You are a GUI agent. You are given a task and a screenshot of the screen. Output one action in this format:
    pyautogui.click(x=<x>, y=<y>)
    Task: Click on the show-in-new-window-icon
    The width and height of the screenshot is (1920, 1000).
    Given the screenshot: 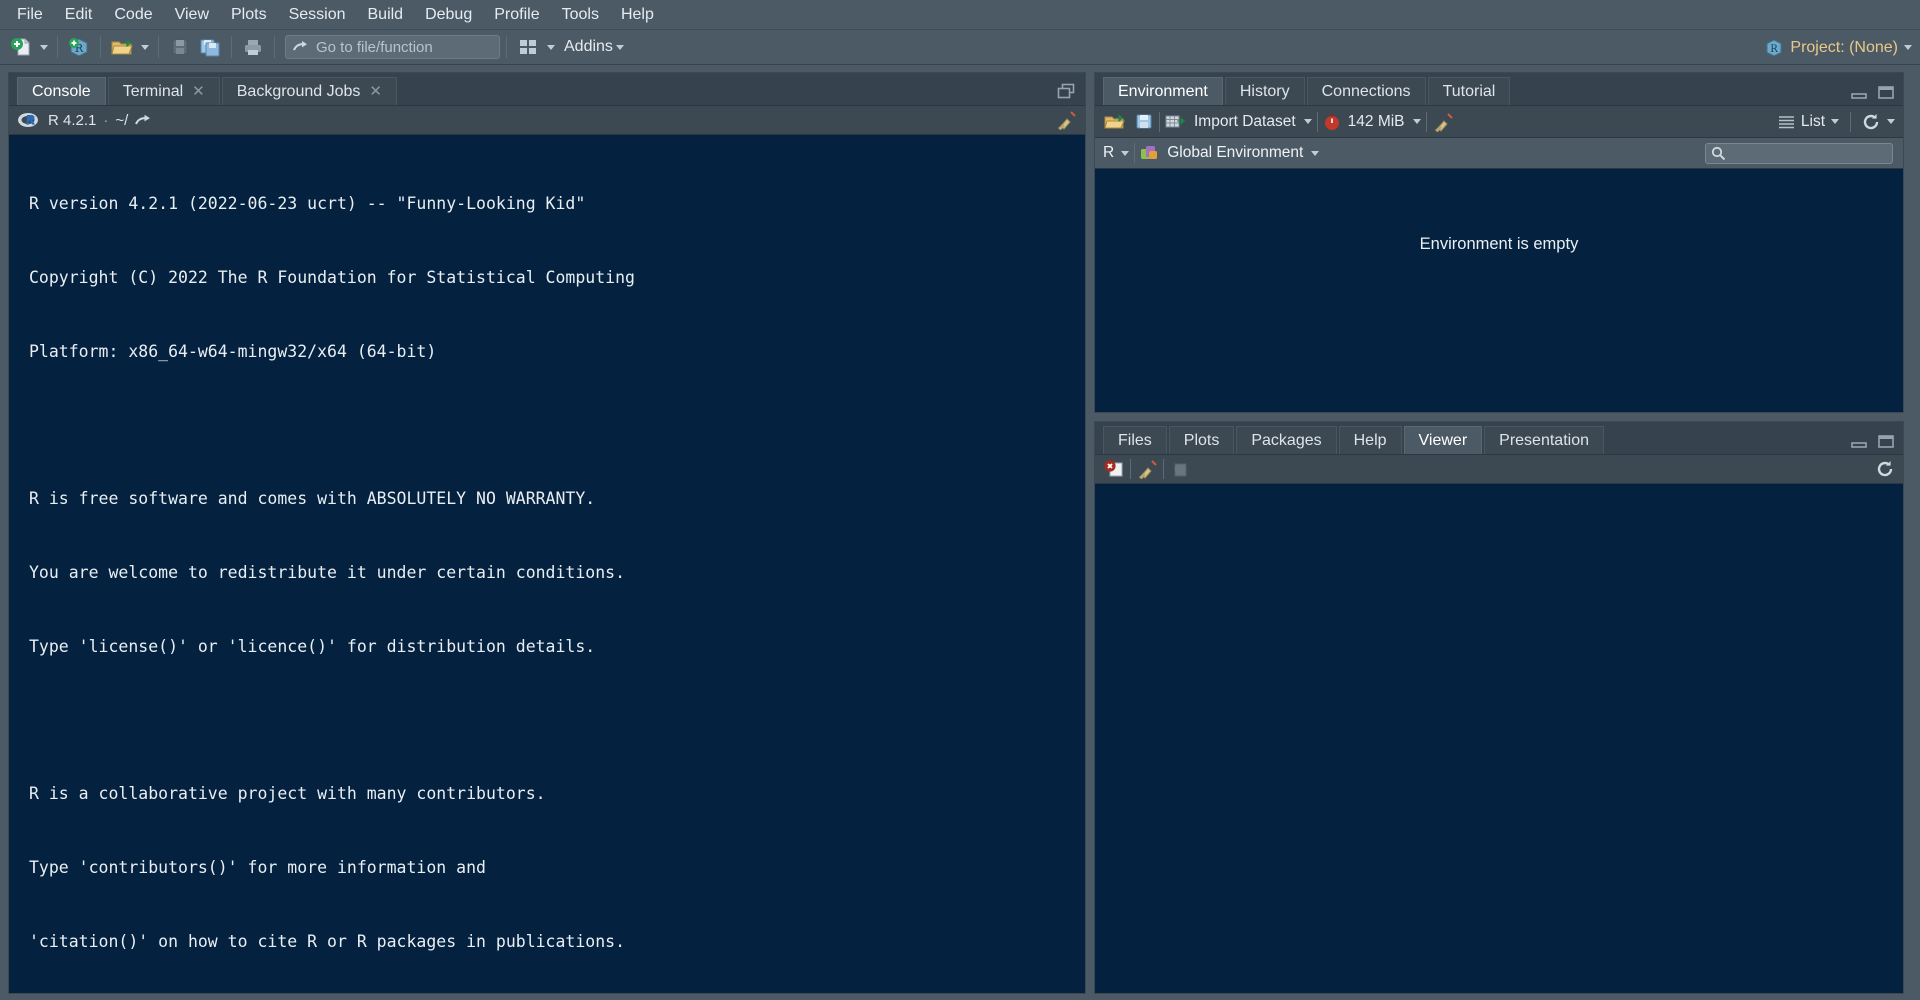 What is the action you would take?
    pyautogui.click(x=1179, y=469)
    